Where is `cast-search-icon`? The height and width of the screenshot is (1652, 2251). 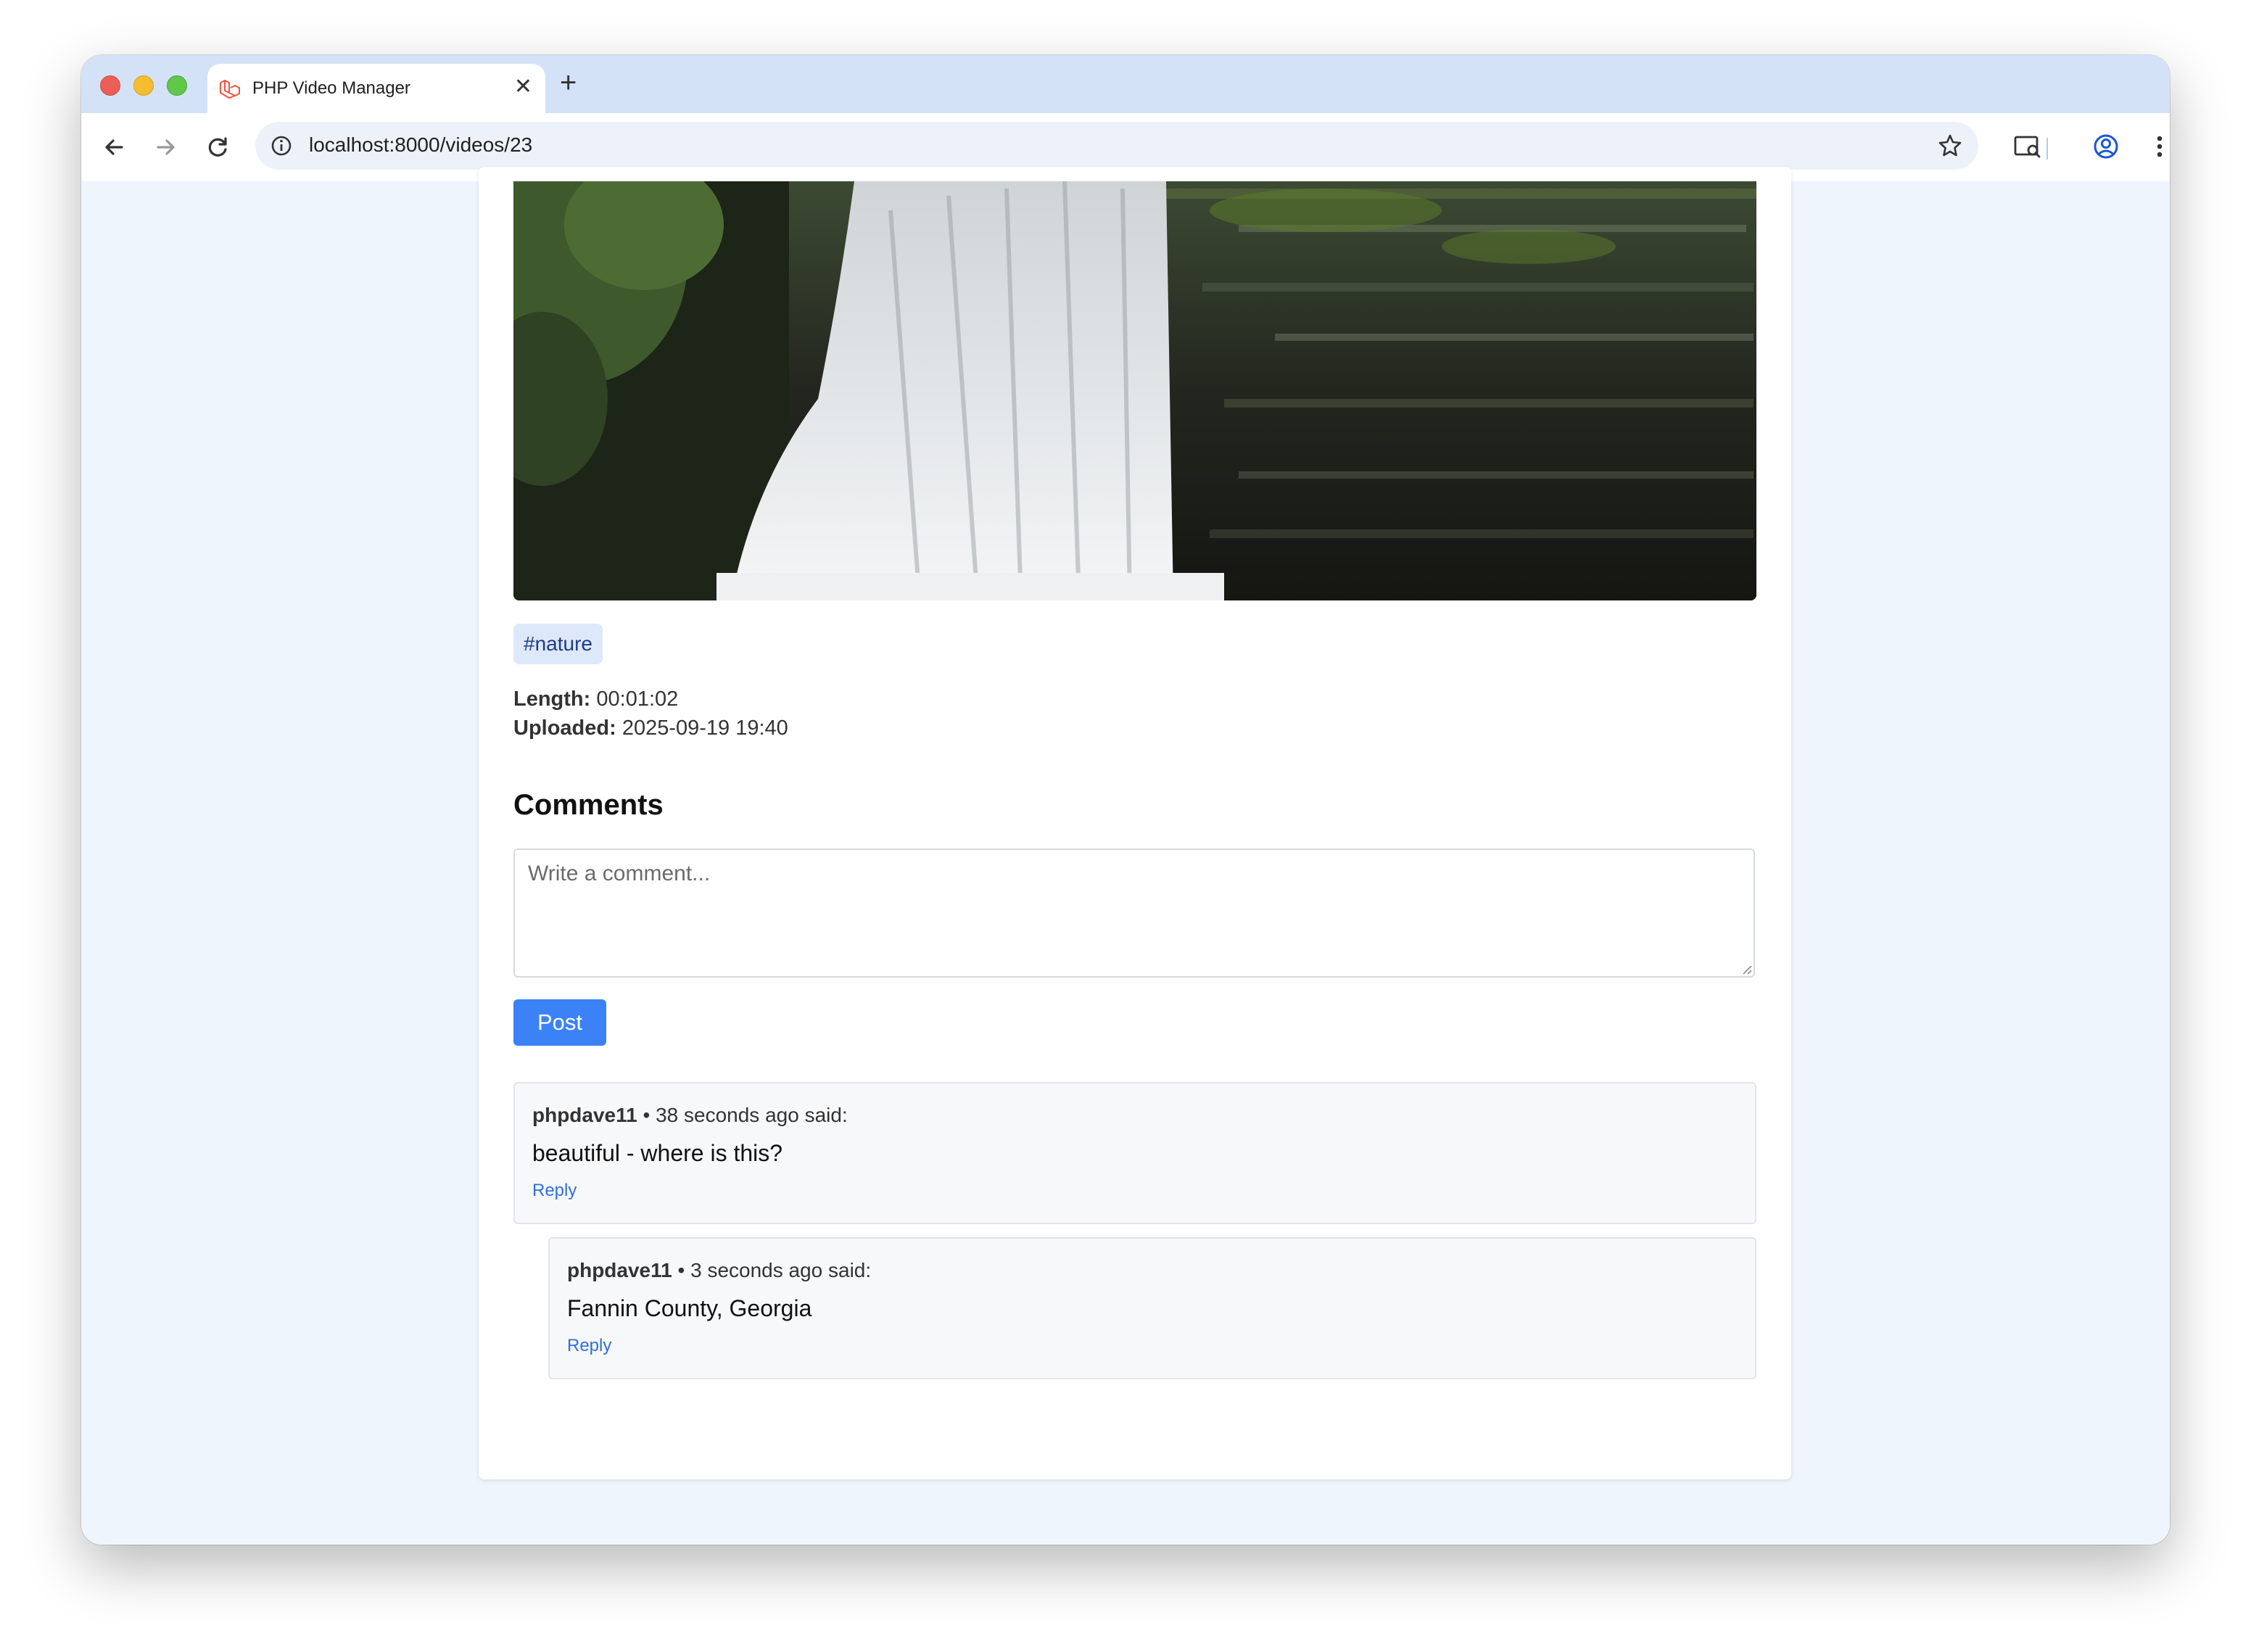 cast-search-icon is located at coordinates (2028, 146).